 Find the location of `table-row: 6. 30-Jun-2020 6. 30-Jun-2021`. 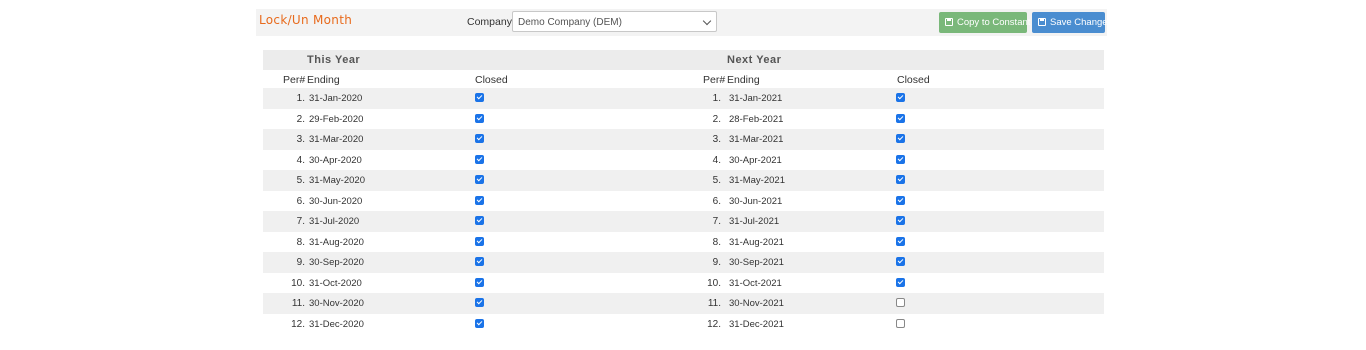

table-row: 6. 30-Jun-2020 6. 30-Jun-2021 is located at coordinates (683, 201).